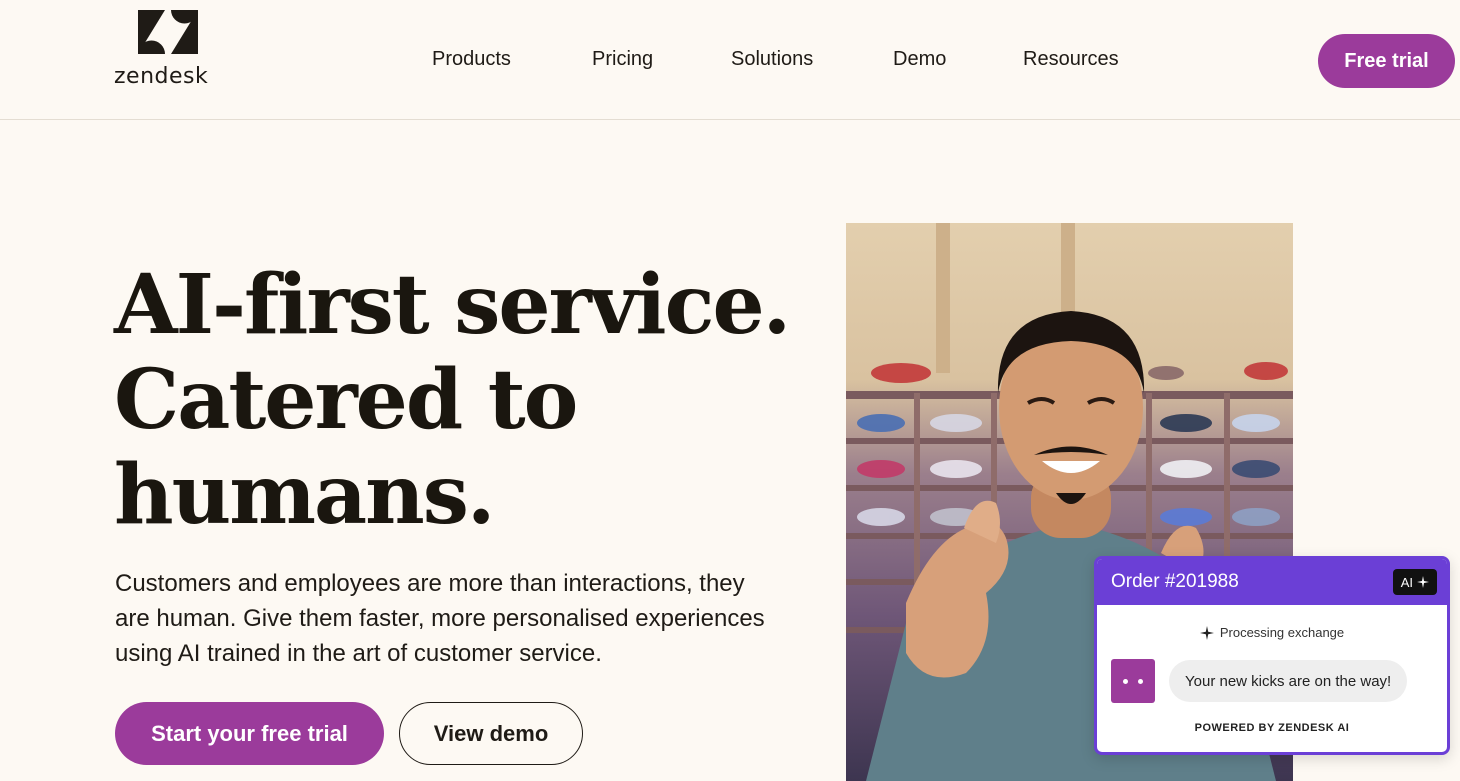  I want to click on nav-demo: Demo, so click(919, 59).